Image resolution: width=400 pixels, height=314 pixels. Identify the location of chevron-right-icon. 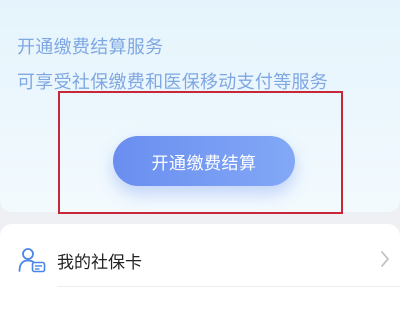
(385, 259).